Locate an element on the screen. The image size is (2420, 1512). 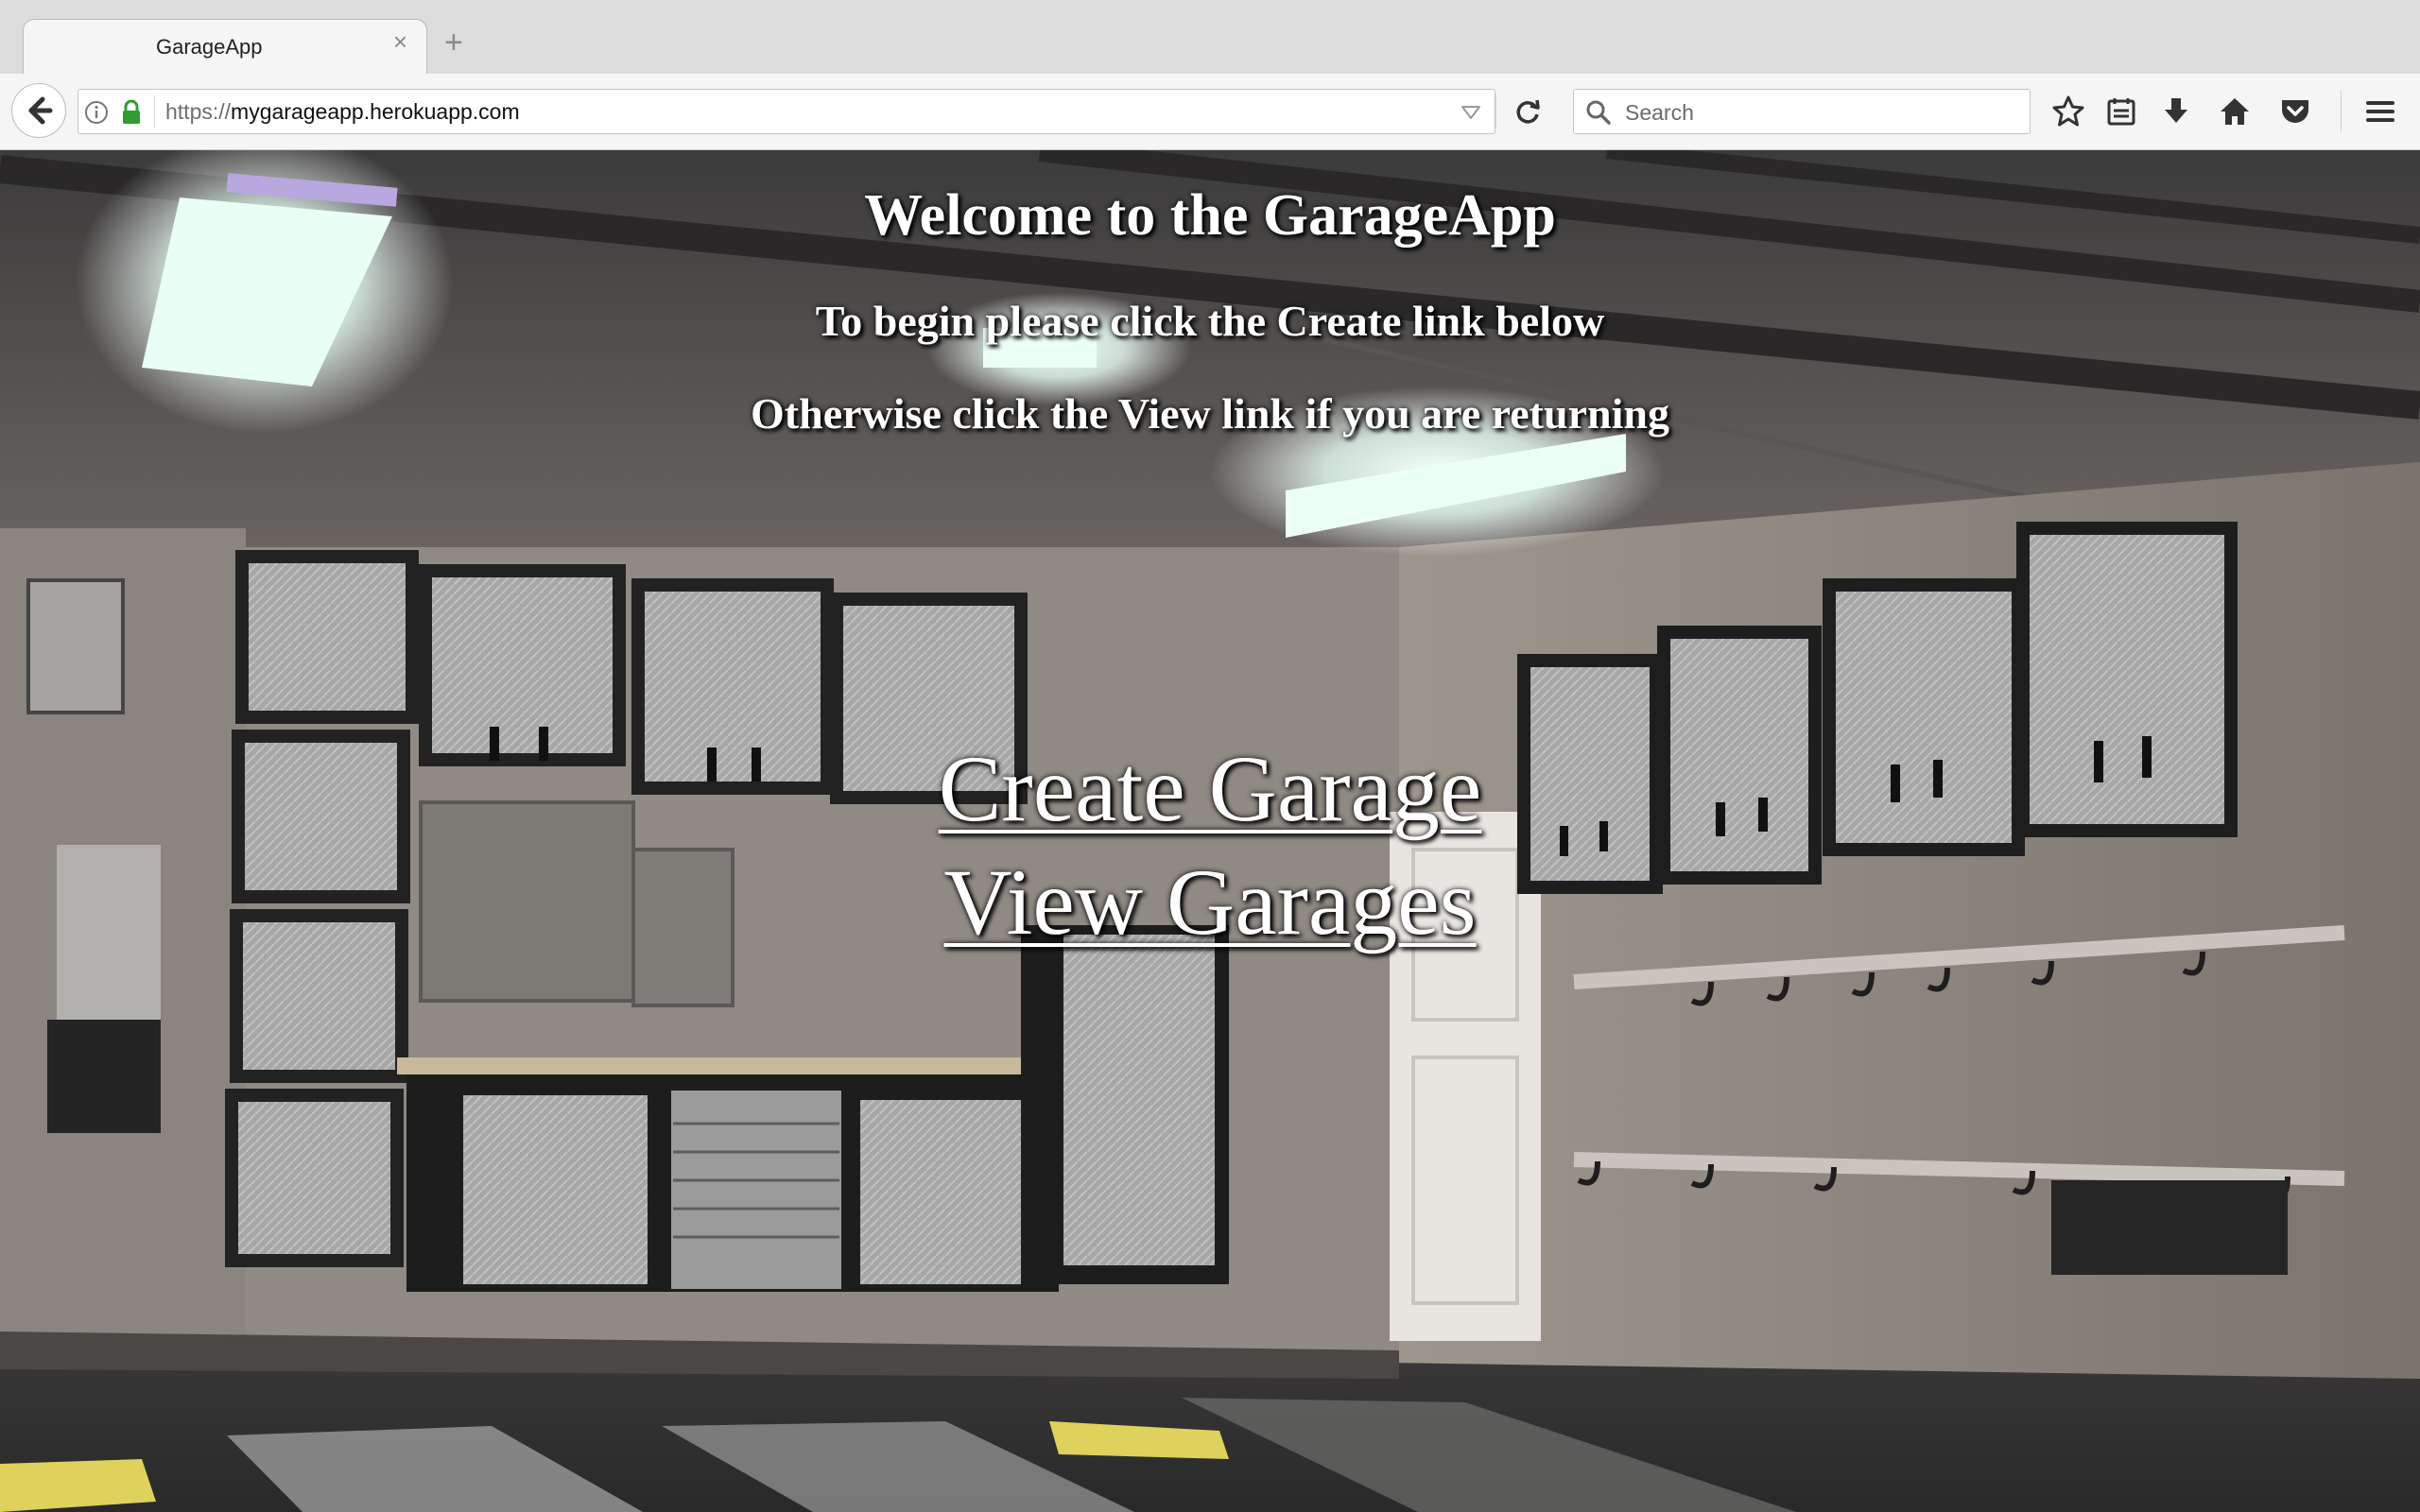
back-arrow-icon is located at coordinates (40, 110).